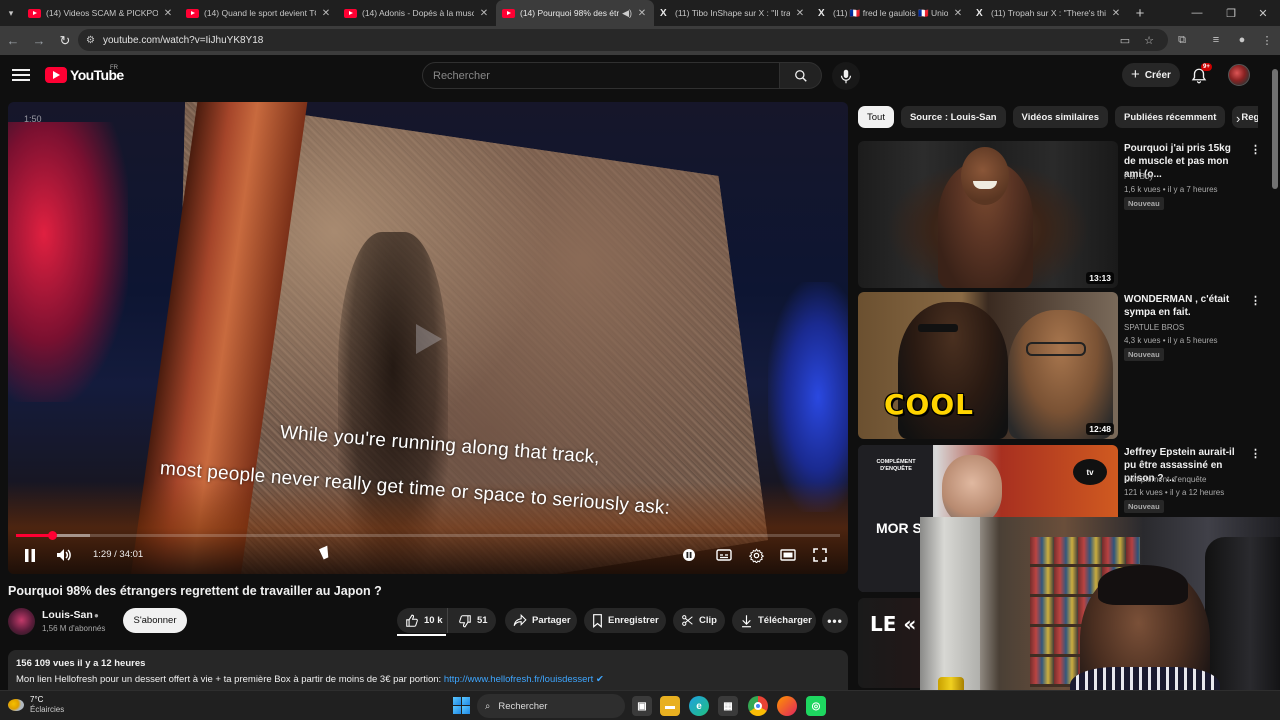 The image size is (1280, 720). I want to click on related-channel: Complément d'enquête, so click(1165, 479).